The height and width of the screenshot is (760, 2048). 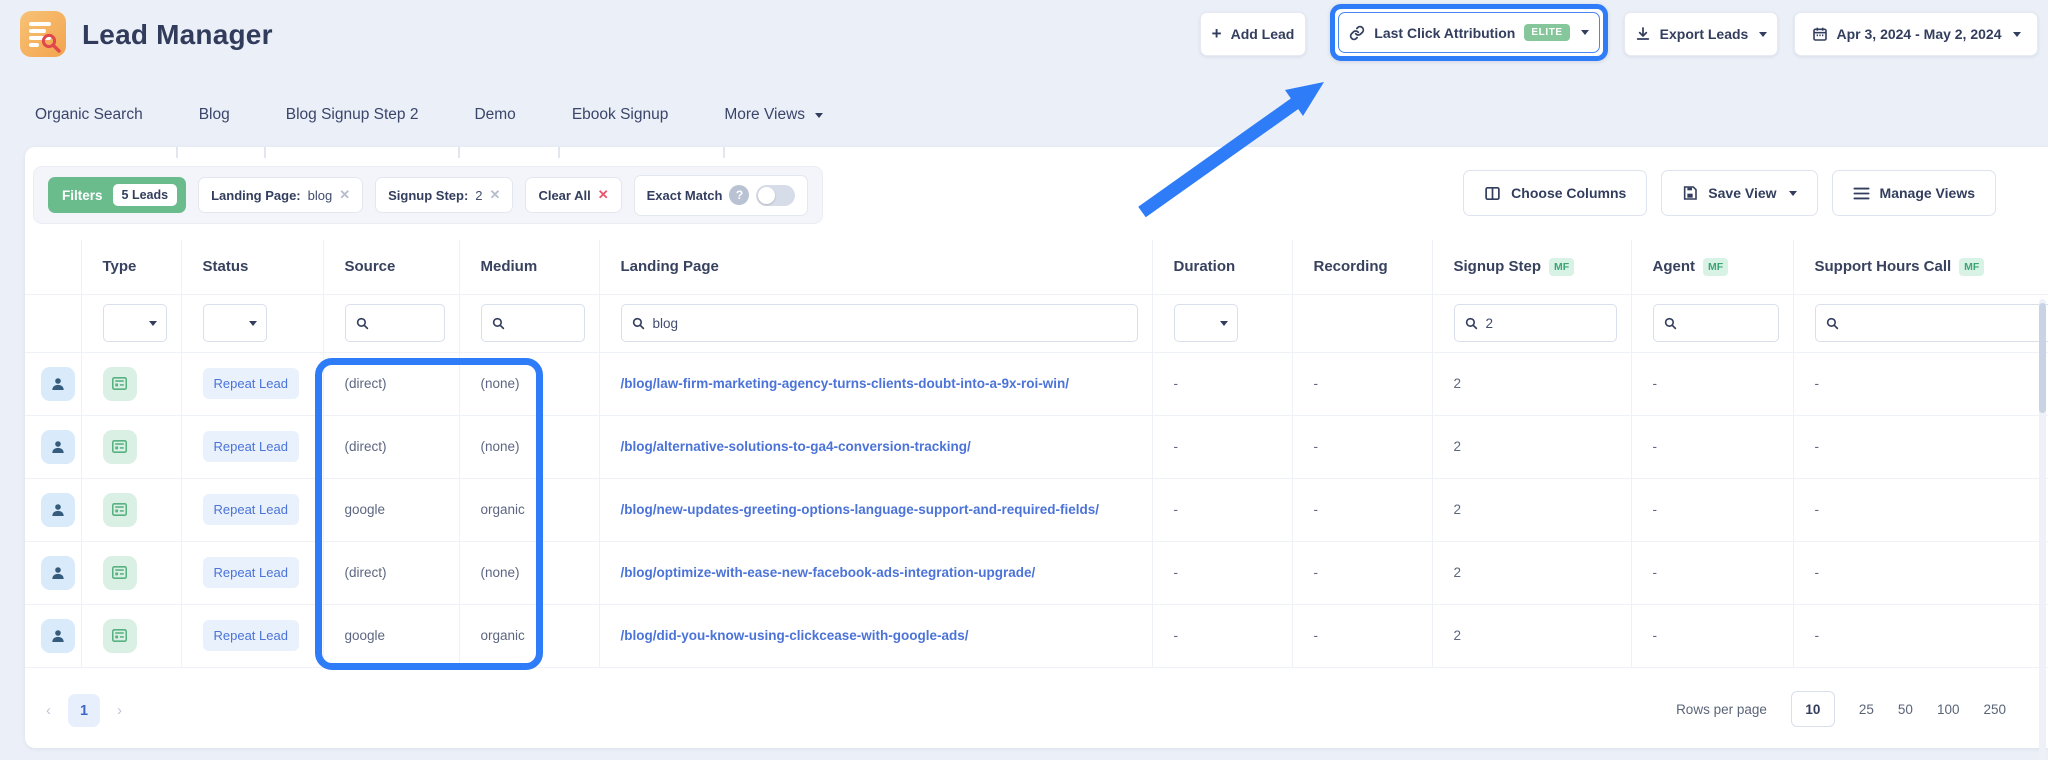 I want to click on link-icon, so click(x=1357, y=32).